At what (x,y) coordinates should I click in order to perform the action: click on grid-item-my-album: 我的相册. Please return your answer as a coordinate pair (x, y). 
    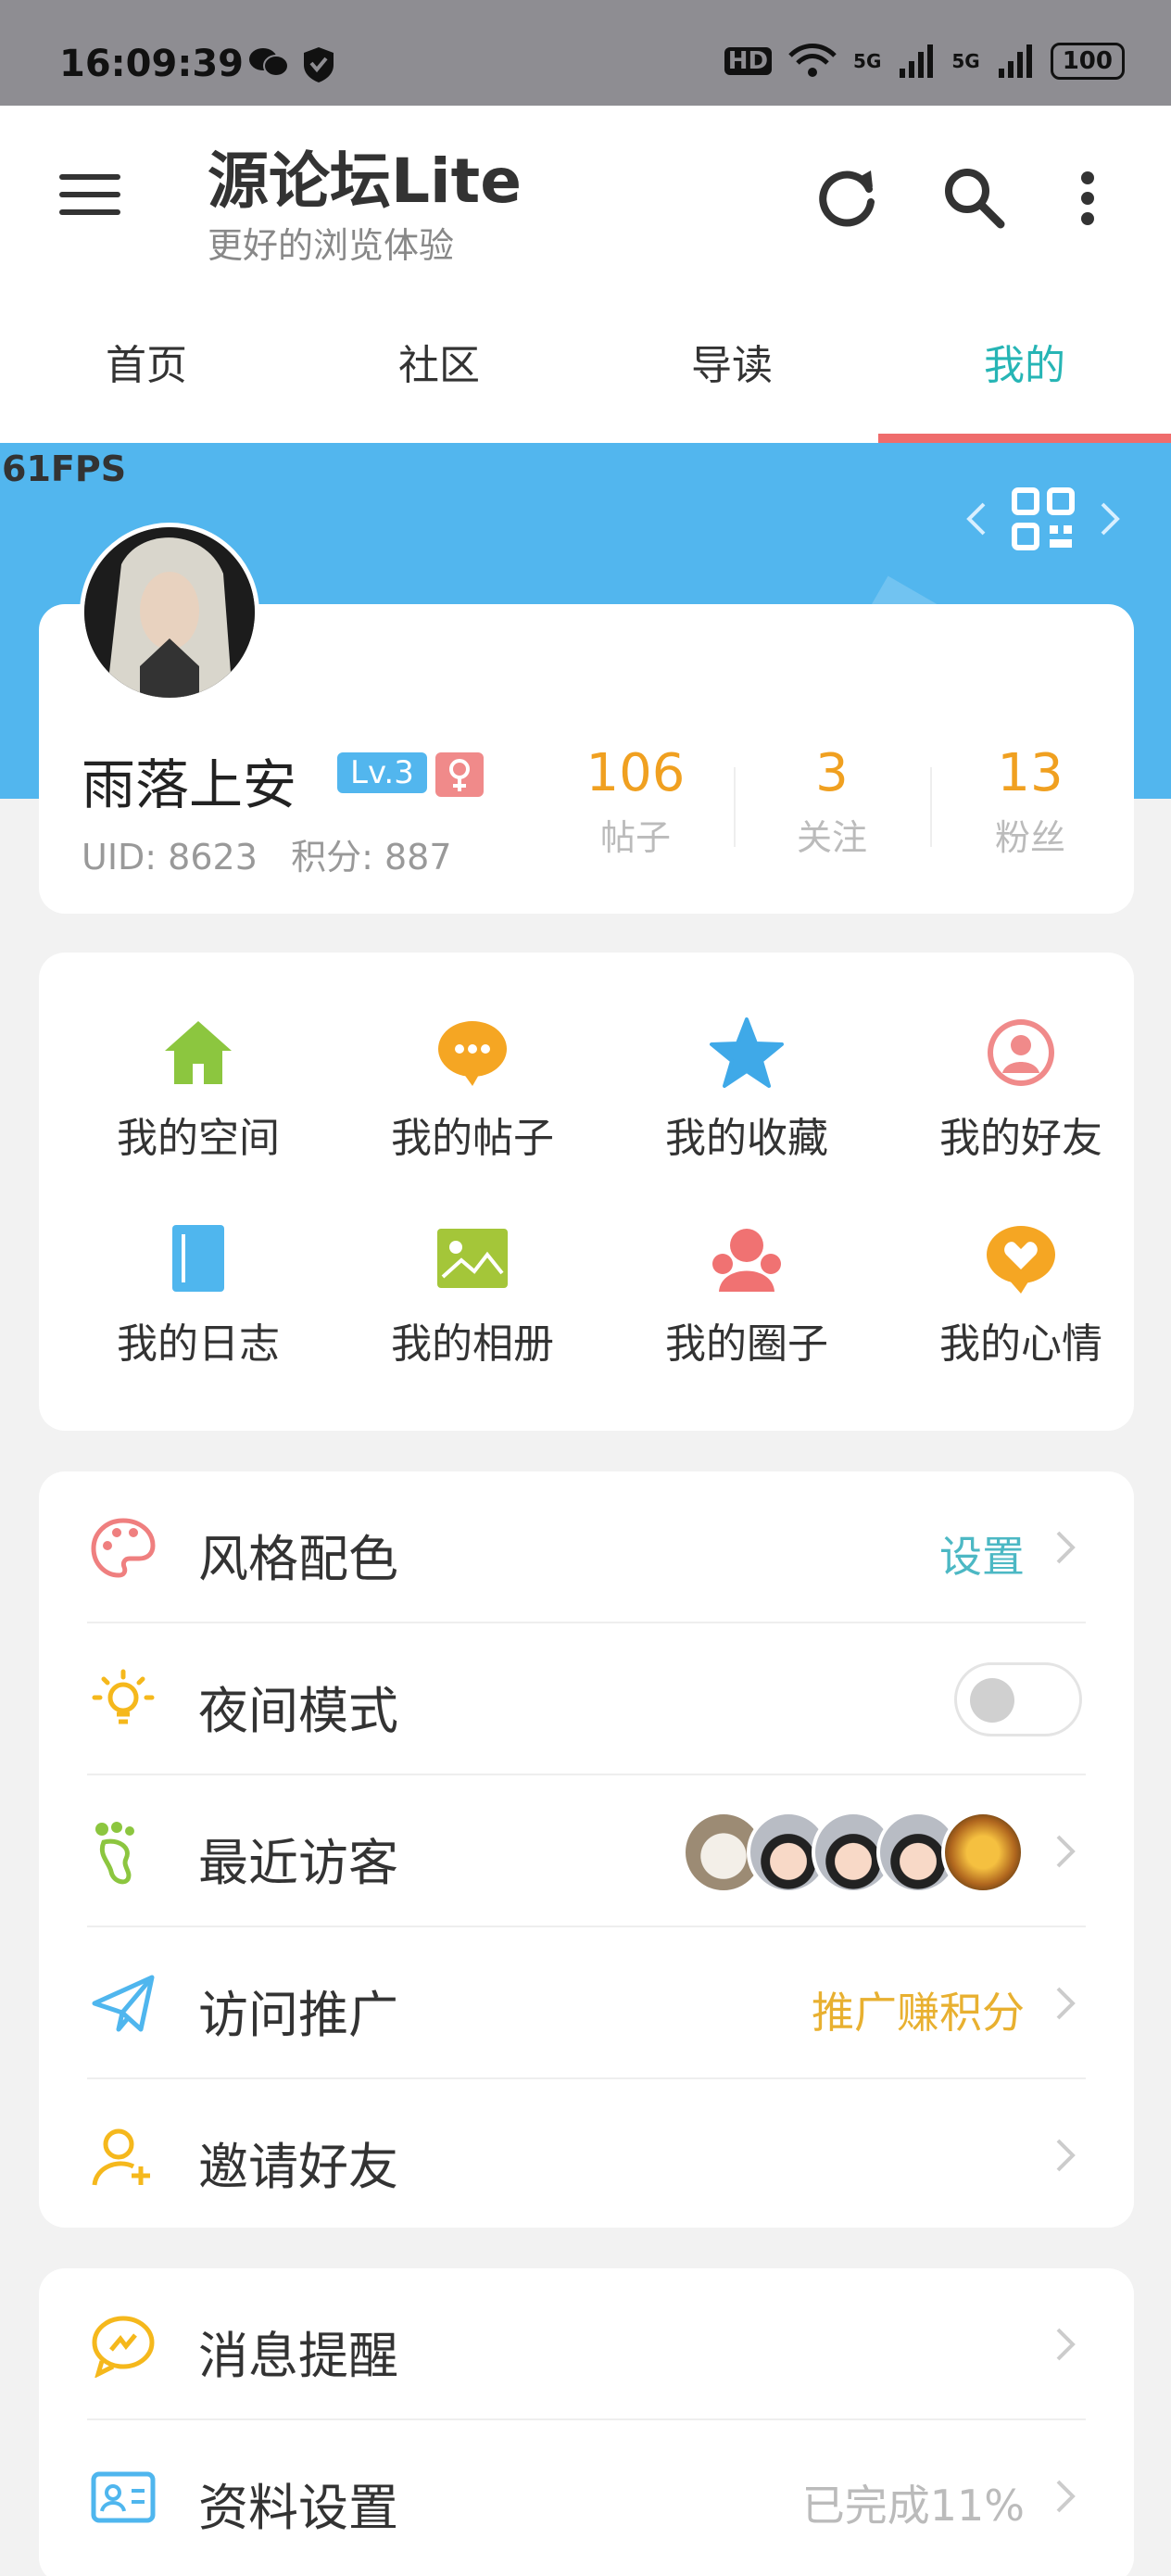
    Looking at the image, I should click on (473, 1296).